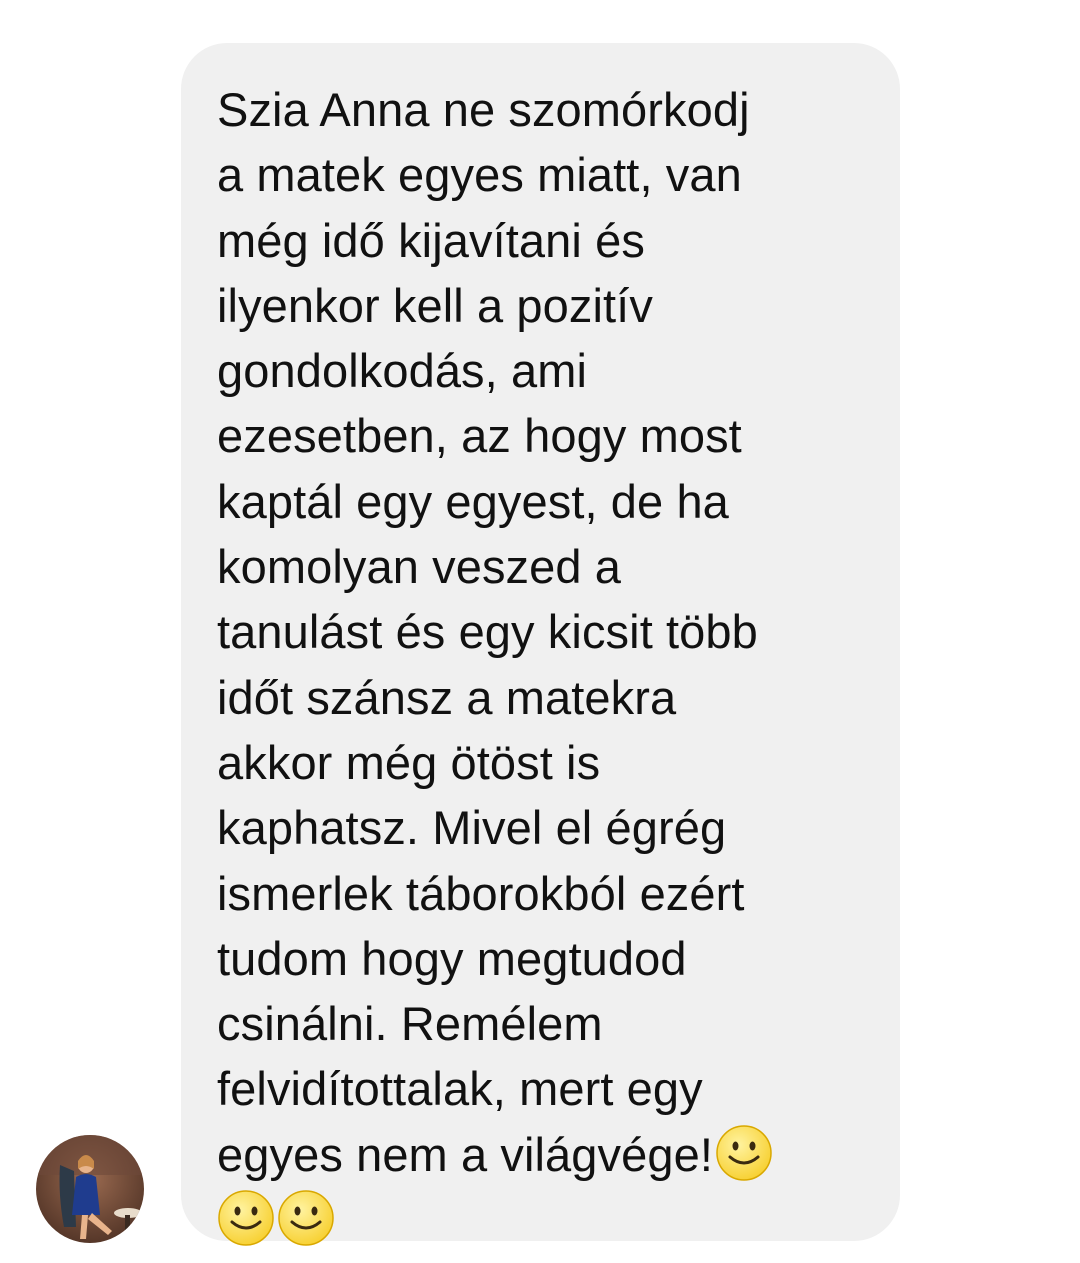 The height and width of the screenshot is (1263, 1080). I want to click on message-line: ezesetben, az hogy most, so click(479, 436).